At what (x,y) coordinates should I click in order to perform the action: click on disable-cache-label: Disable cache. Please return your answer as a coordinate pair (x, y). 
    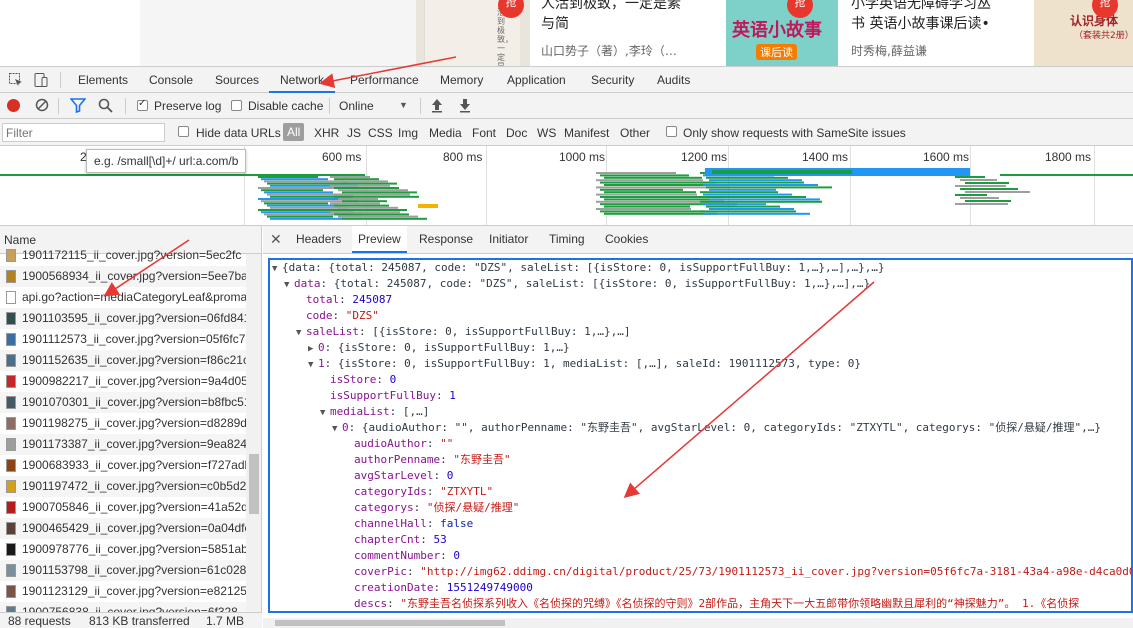
    Looking at the image, I should click on (285, 106).